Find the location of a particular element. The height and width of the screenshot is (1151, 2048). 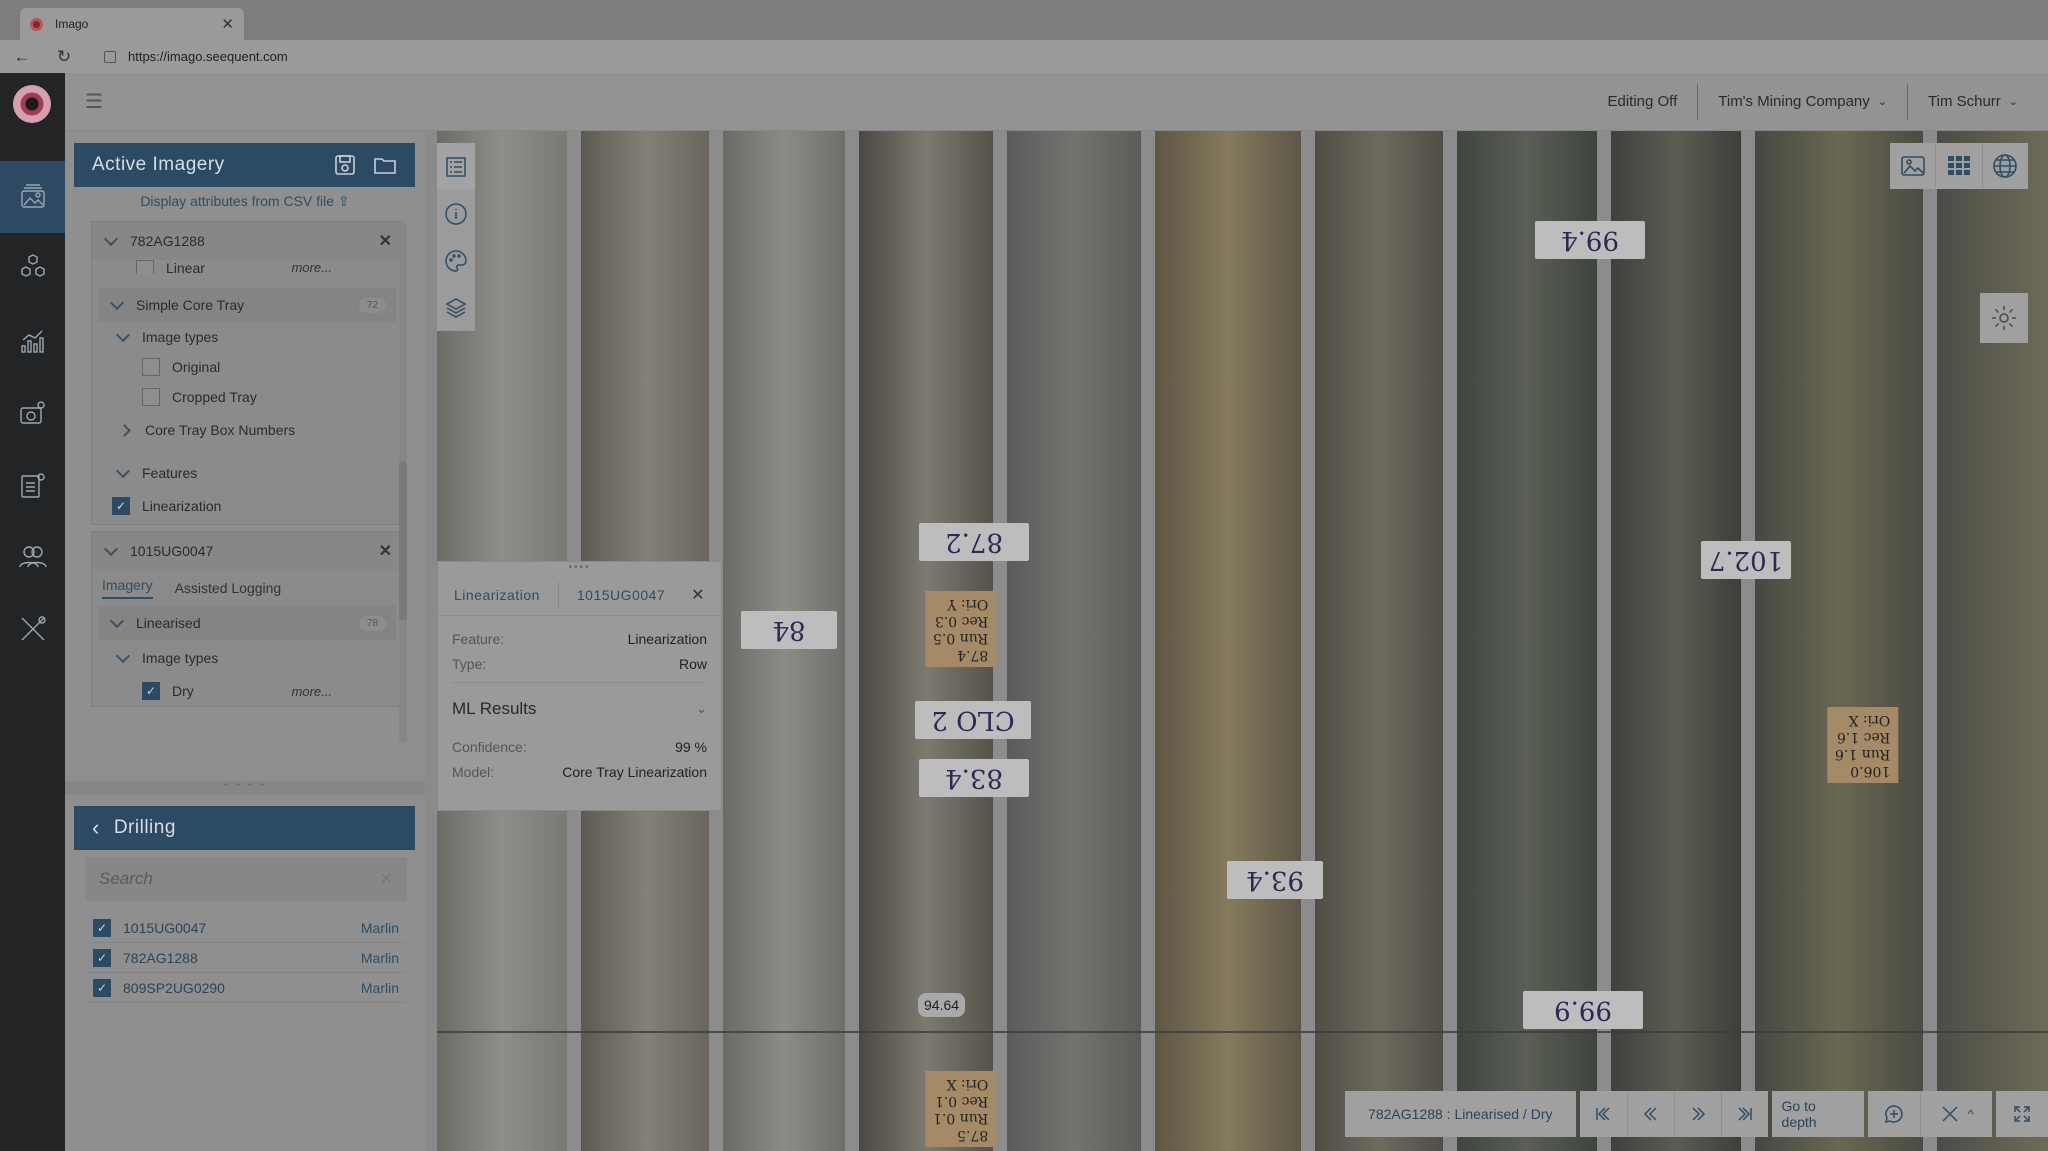

confidence-value: 99 % is located at coordinates (691, 746).